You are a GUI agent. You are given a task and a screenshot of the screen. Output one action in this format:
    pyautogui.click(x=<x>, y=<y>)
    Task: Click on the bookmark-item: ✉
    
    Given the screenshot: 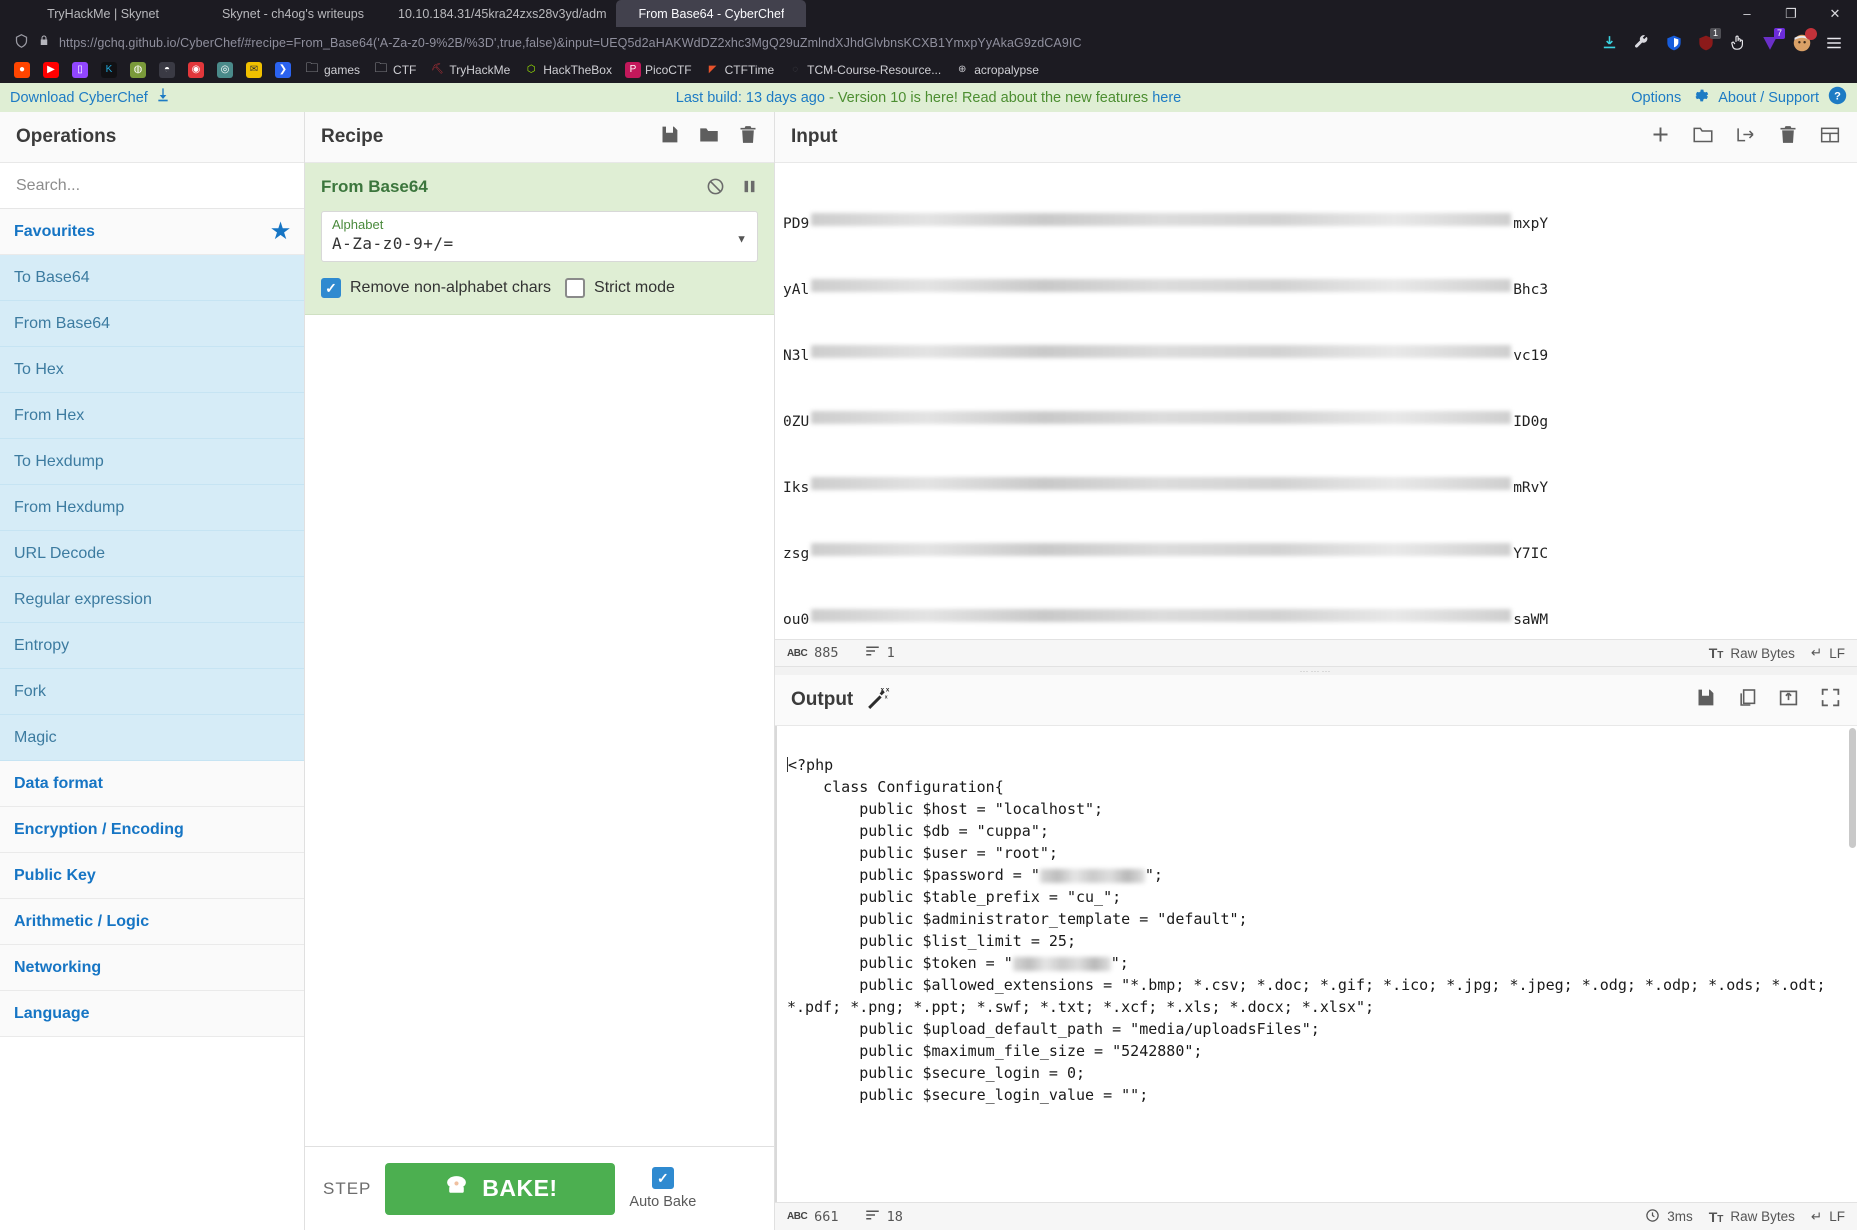 What is the action you would take?
    pyautogui.click(x=254, y=69)
    